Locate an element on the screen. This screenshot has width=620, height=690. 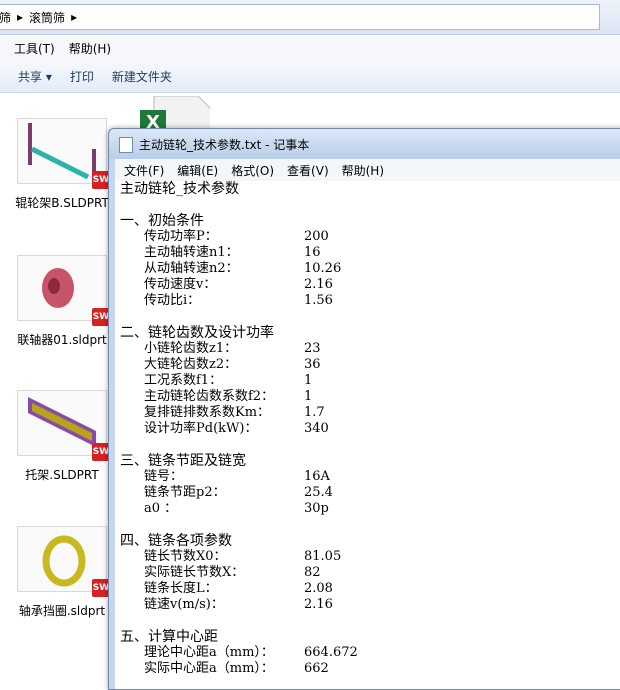
file-name: 轴承挡圈.sldprt is located at coordinates (62, 611).